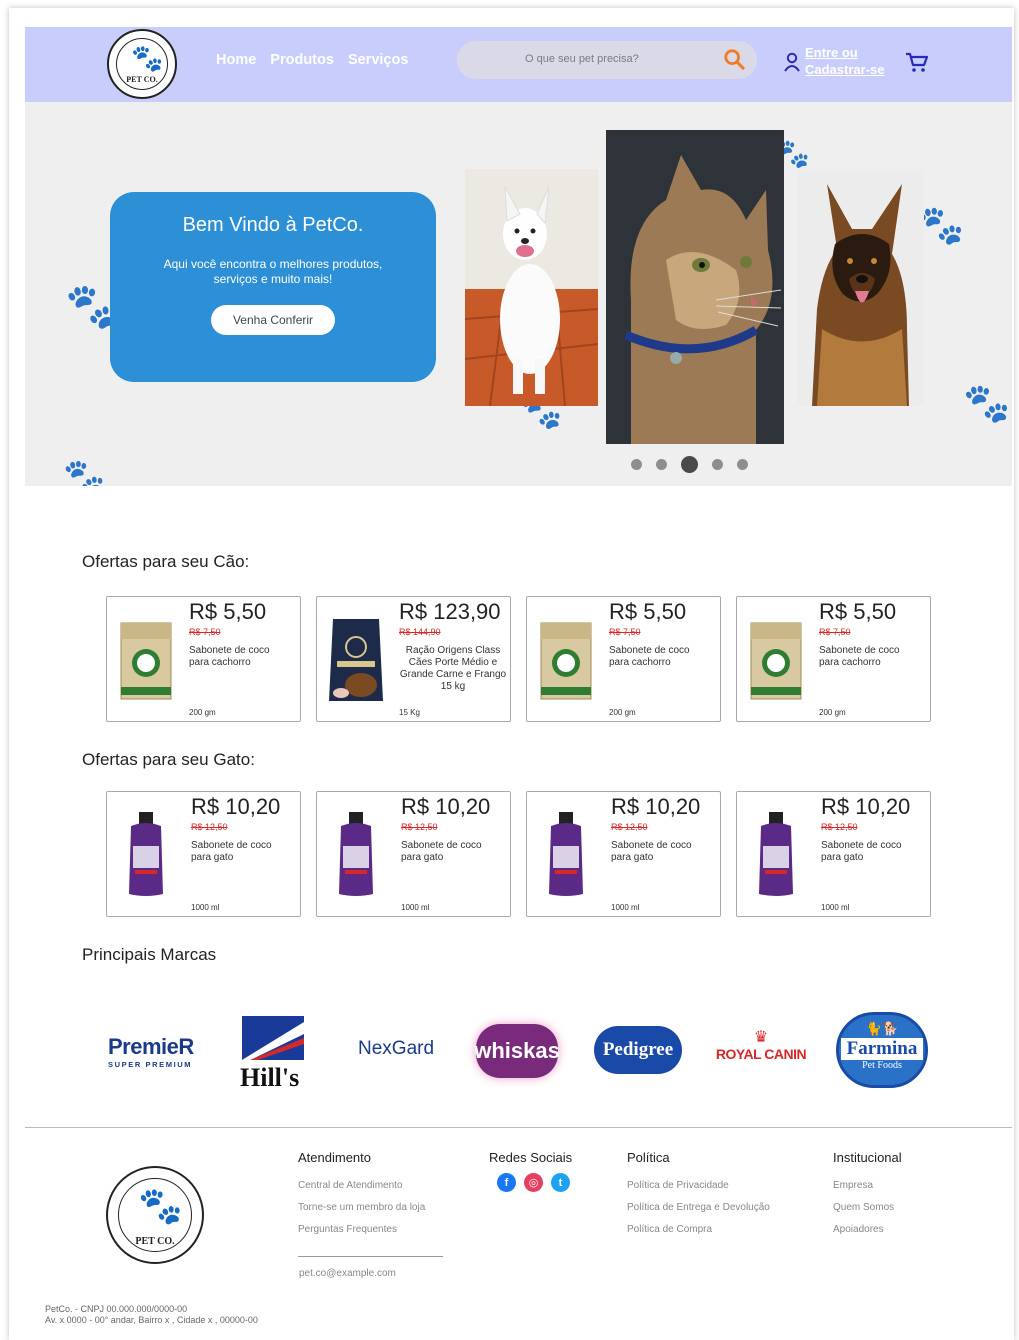 This screenshot has width=1019, height=1340. I want to click on cart-icon, so click(917, 62).